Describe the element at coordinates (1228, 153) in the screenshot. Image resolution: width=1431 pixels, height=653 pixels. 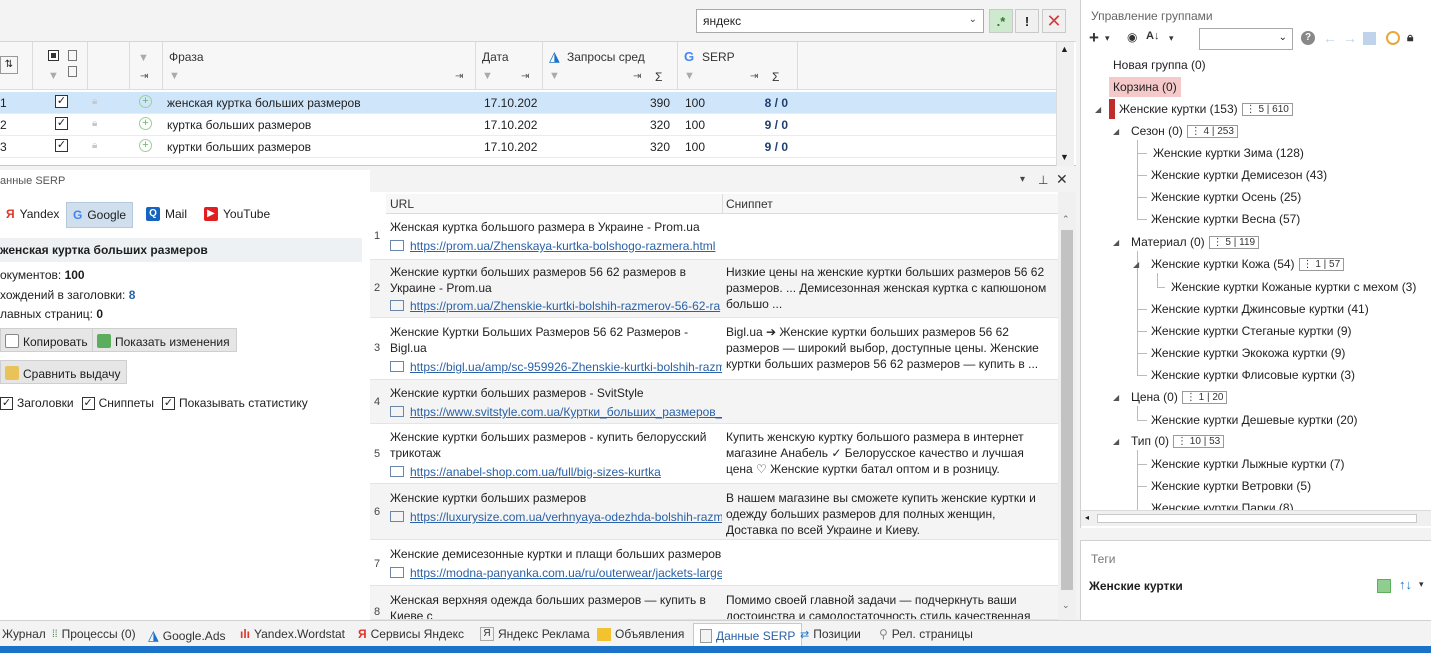
I see `tree-node: Женские куртки Зима (128)` at that location.